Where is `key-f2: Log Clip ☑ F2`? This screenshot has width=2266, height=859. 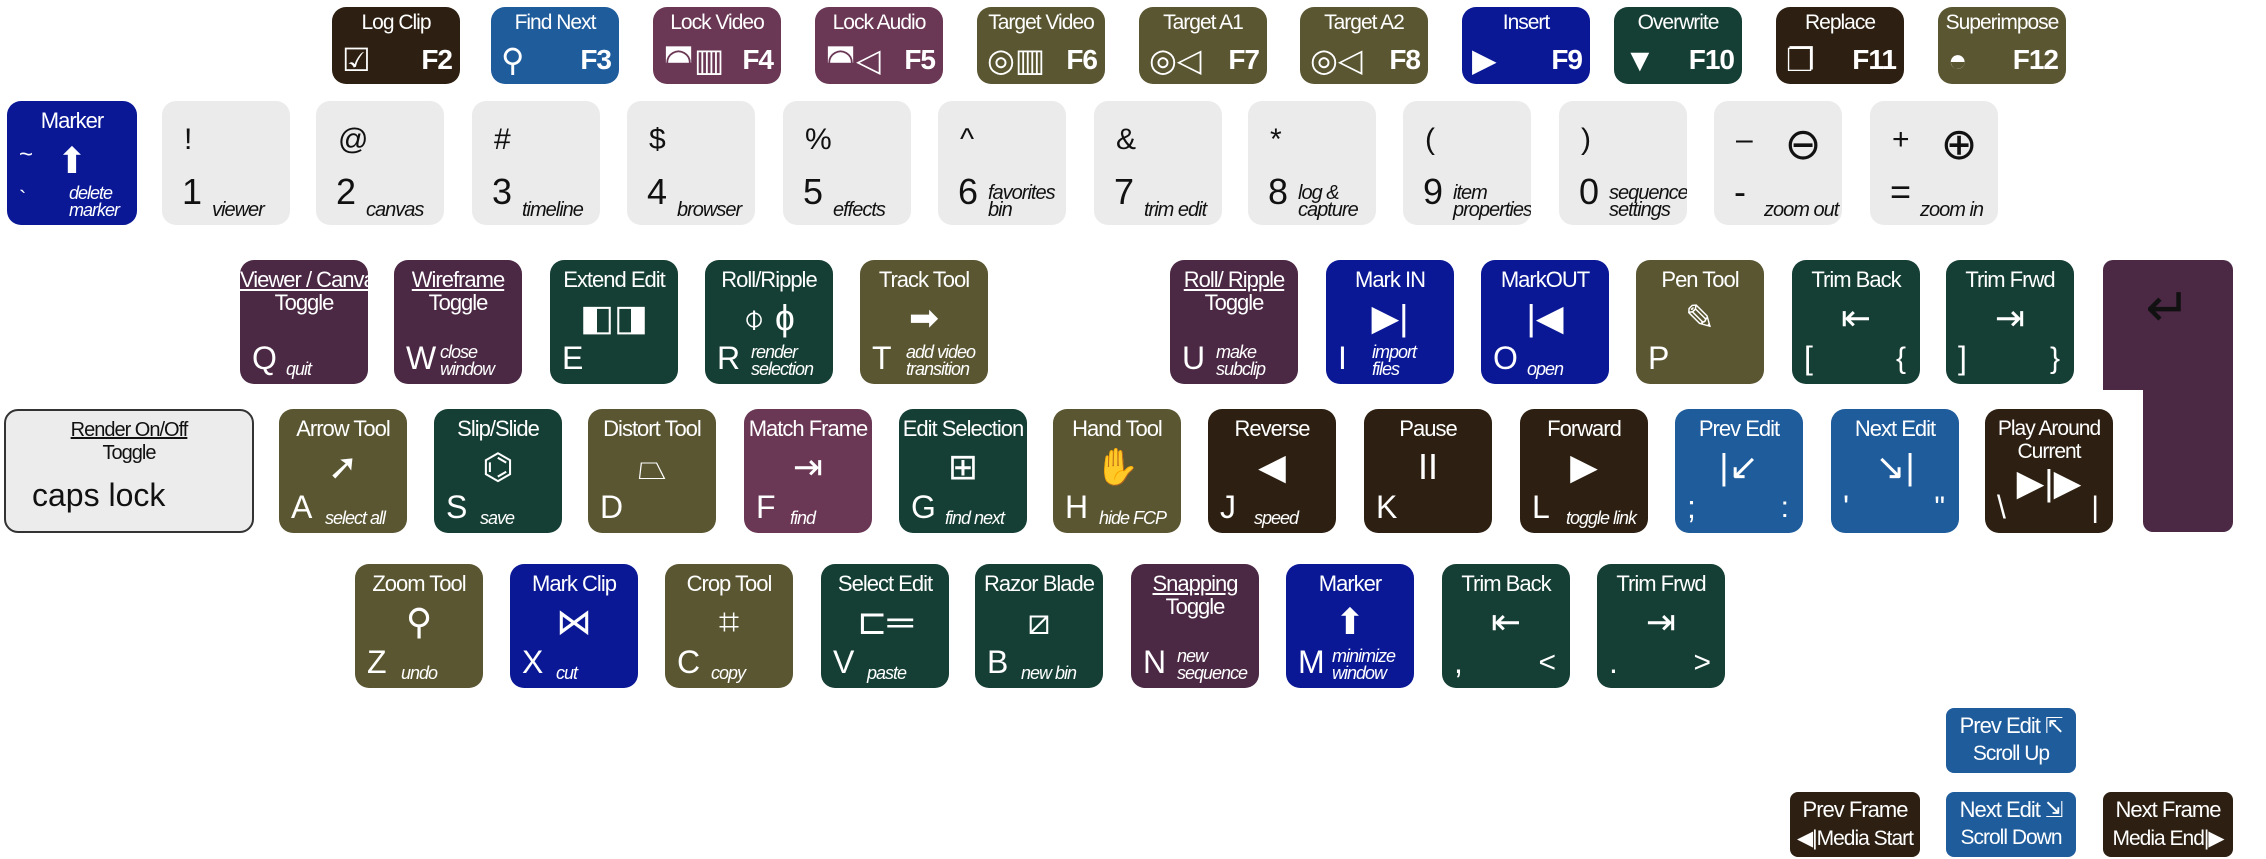 key-f2: Log Clip ☑ F2 is located at coordinates (396, 45).